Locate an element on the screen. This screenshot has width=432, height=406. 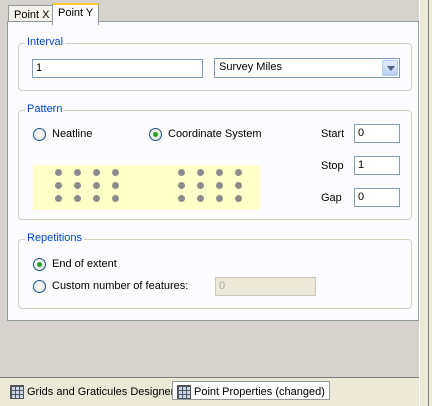
tab-point-properties: Point Properties (changed) is located at coordinates (251, 390).